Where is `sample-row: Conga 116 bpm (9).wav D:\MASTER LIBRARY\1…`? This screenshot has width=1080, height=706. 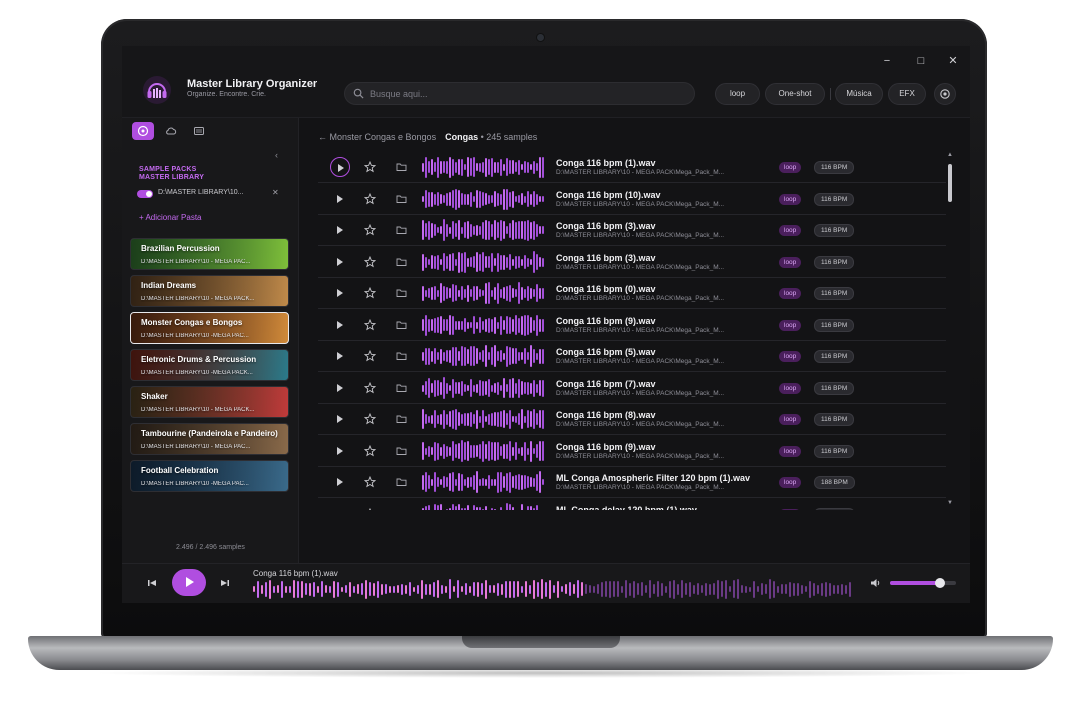
sample-row: Conga 116 bpm (9).wav D:\MASTER LIBRARY\1… is located at coordinates (632, 325).